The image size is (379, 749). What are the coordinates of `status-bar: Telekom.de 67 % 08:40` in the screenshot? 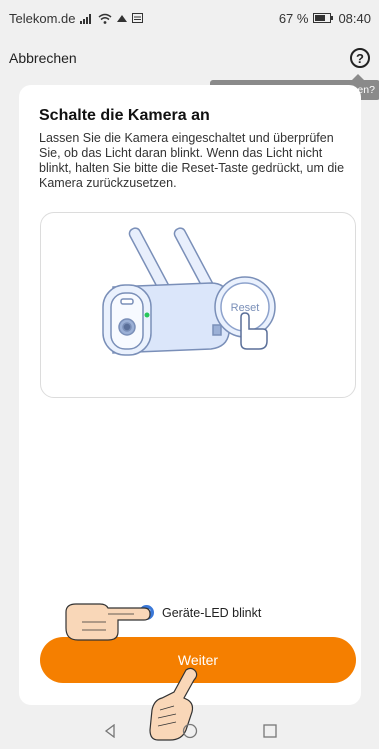 It's located at (189, 18).